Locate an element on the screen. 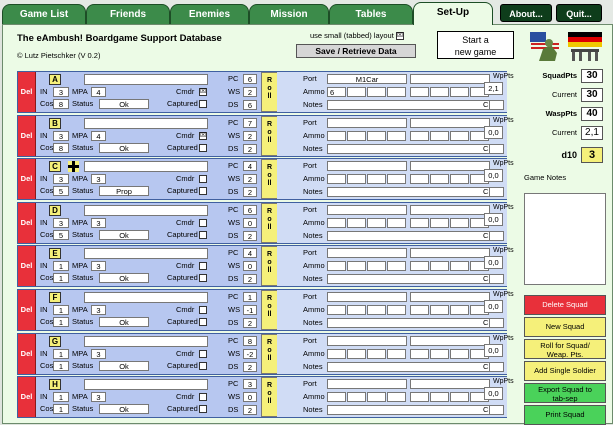 The height and width of the screenshot is (425, 613). squad-pts-value: 30 is located at coordinates (592, 76).